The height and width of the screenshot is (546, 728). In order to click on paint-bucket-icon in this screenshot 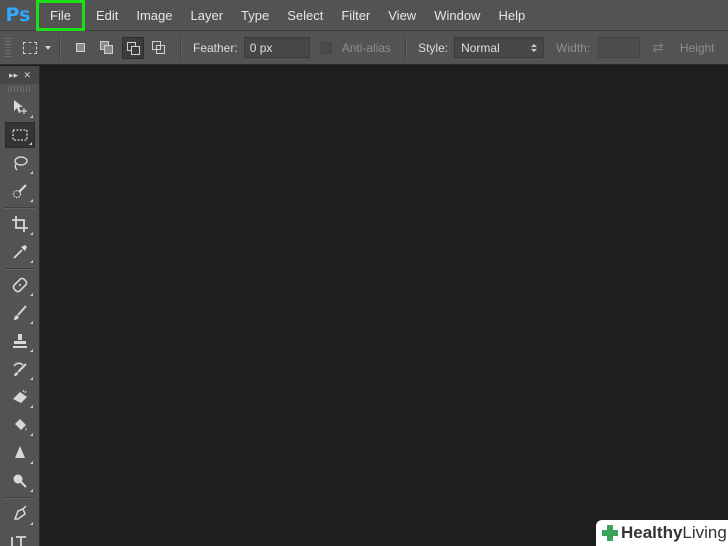, I will do `click(20, 425)`.